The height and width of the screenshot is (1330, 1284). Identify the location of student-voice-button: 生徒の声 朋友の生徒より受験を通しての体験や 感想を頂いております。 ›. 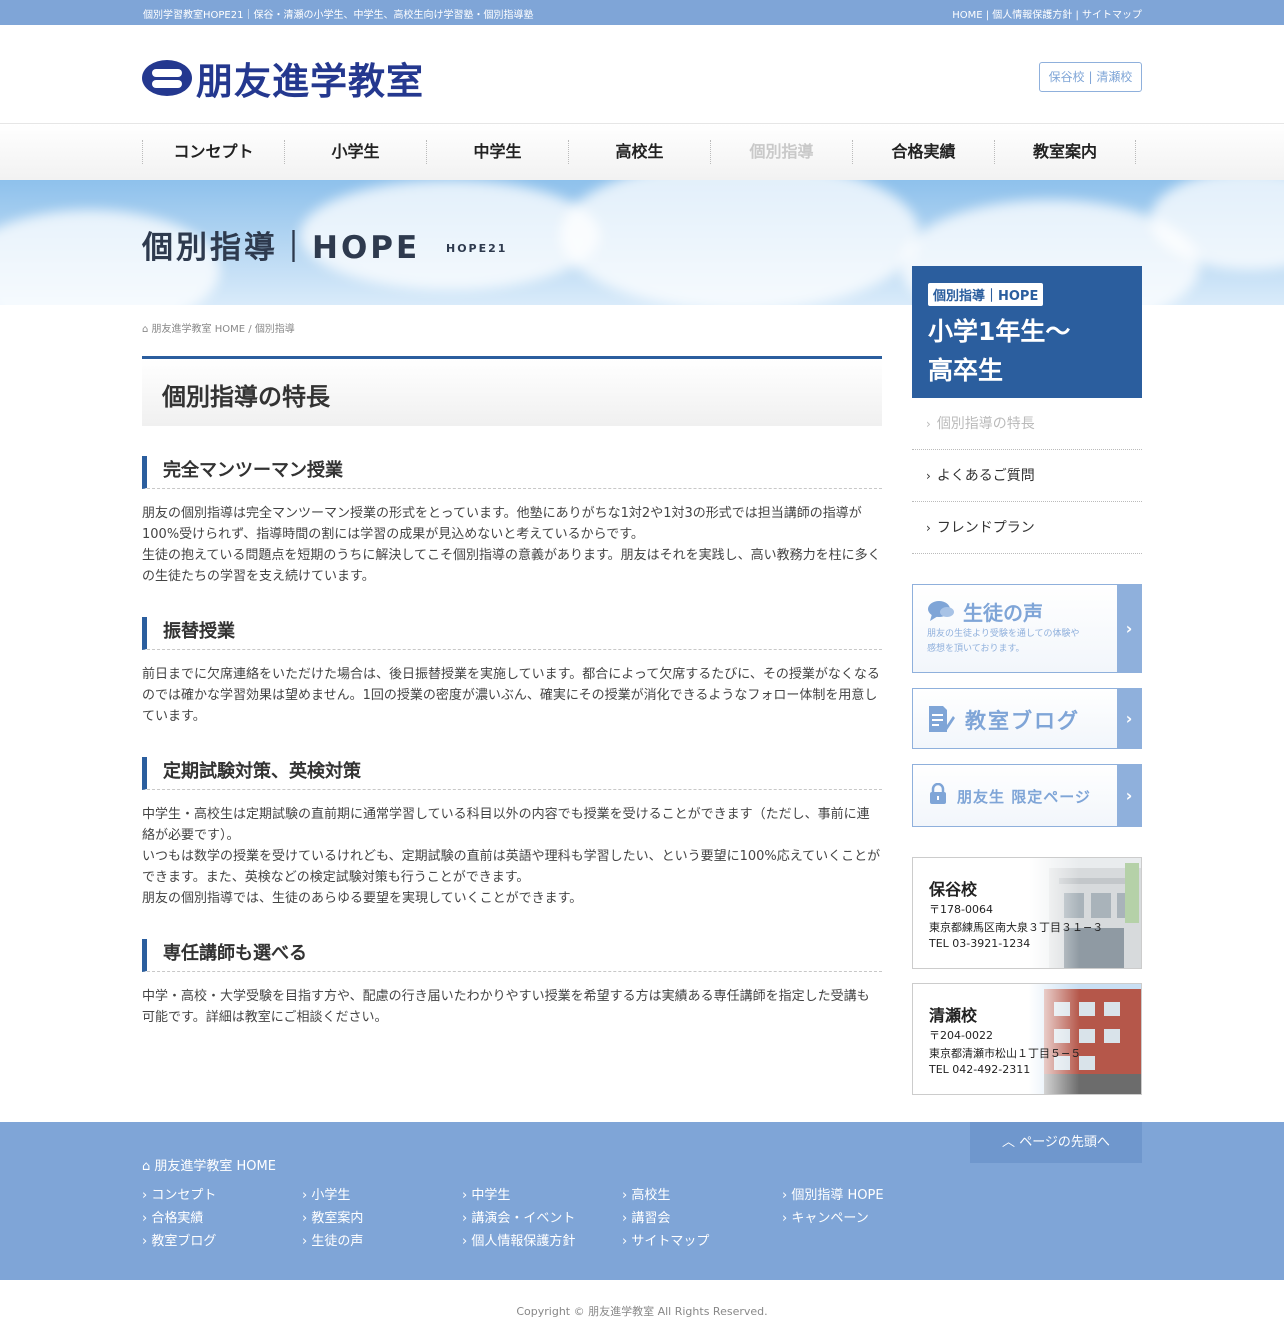
(1027, 628).